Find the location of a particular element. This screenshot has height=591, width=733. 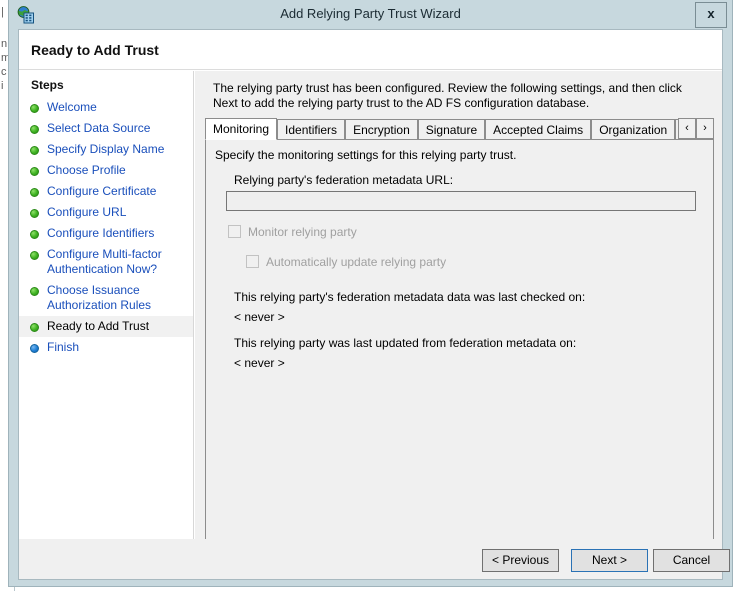

tab-organization: Organization is located at coordinates (633, 129).